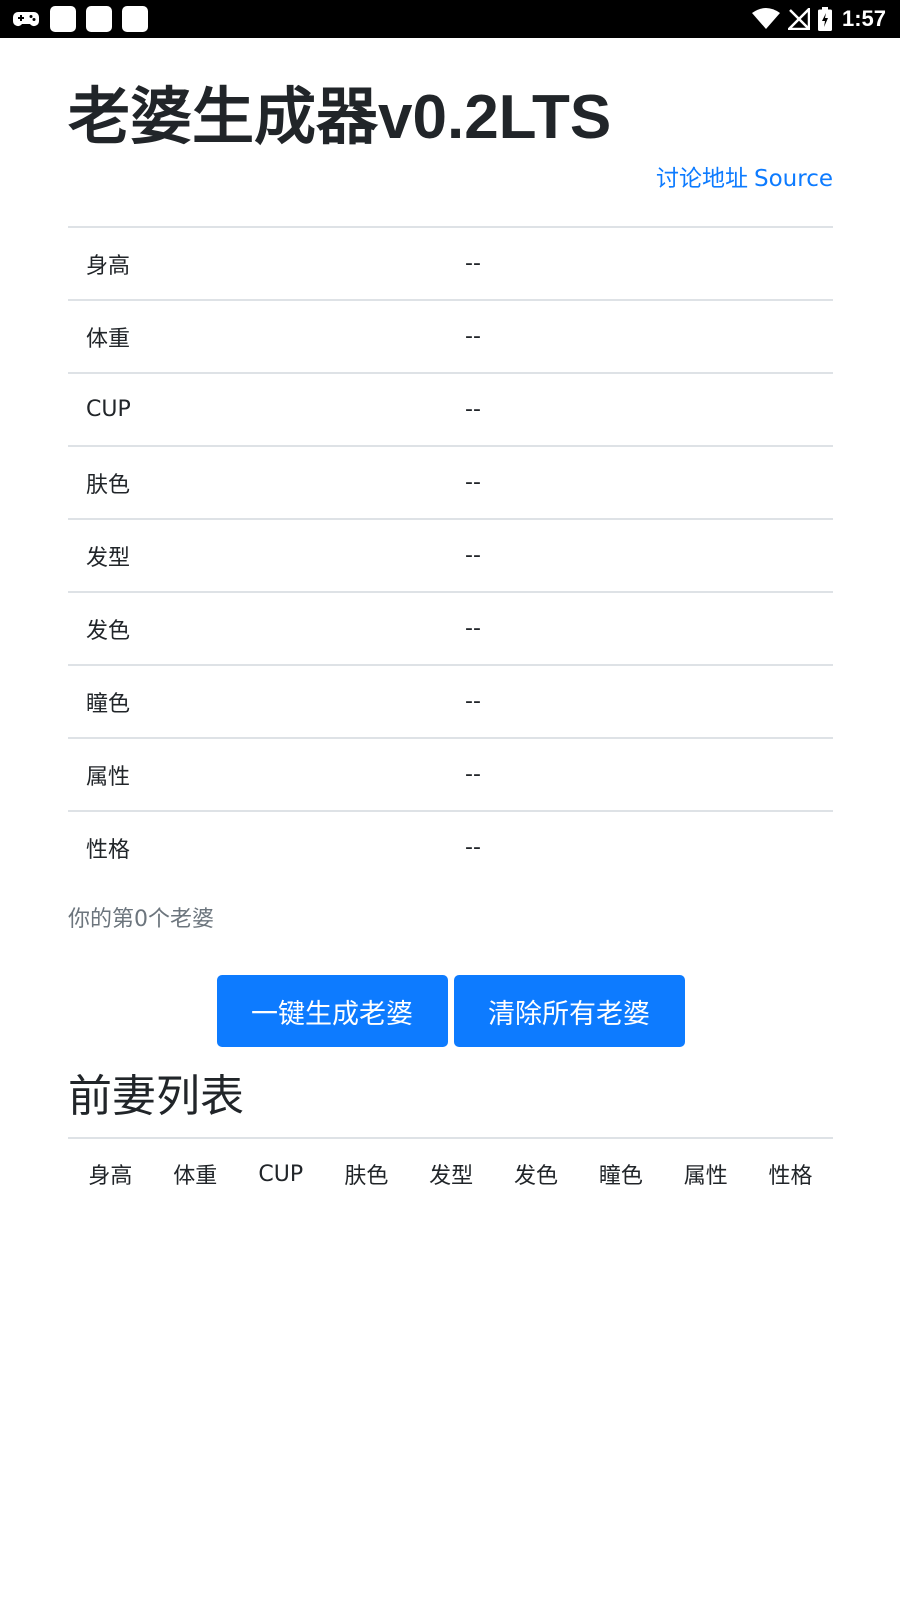 Image resolution: width=900 pixels, height=1600 pixels. I want to click on discussion-link: 讨论地址, so click(702, 179).